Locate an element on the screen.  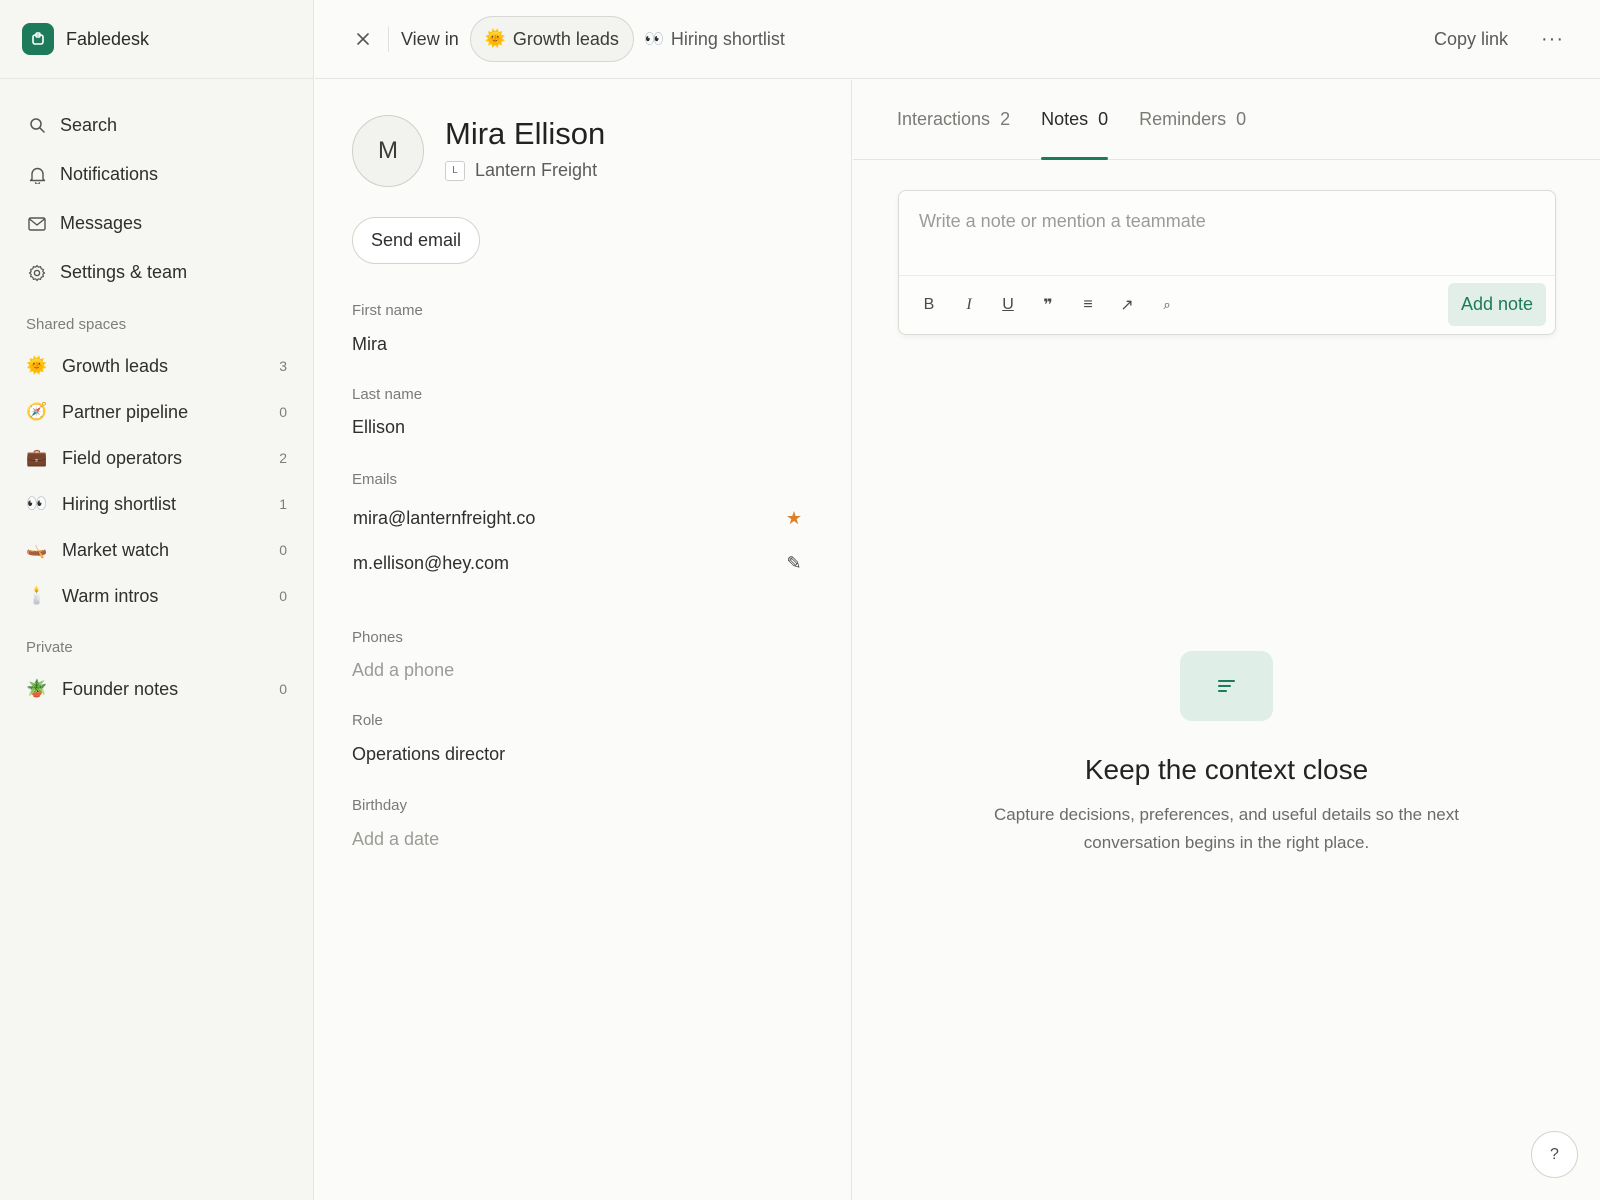
list-icon: ≡ is located at coordinates (1088, 305).